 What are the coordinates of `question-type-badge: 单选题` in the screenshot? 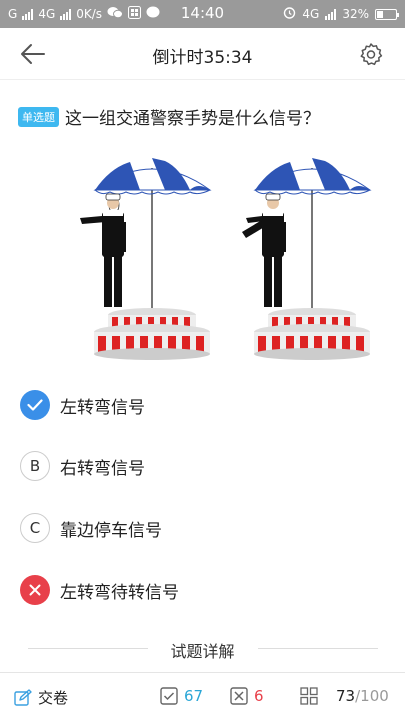 It's located at (38, 116).